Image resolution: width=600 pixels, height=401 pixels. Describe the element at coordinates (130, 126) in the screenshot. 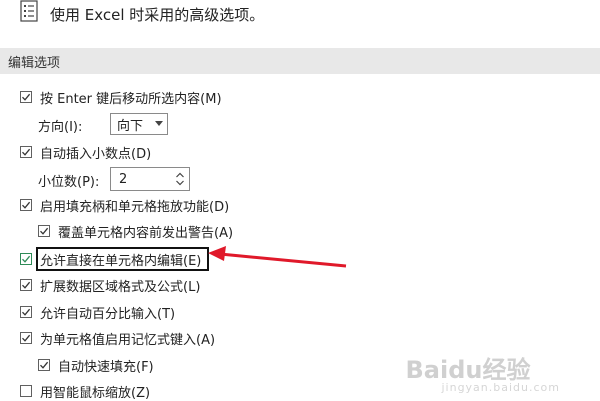

I see `direction-value: 向下` at that location.